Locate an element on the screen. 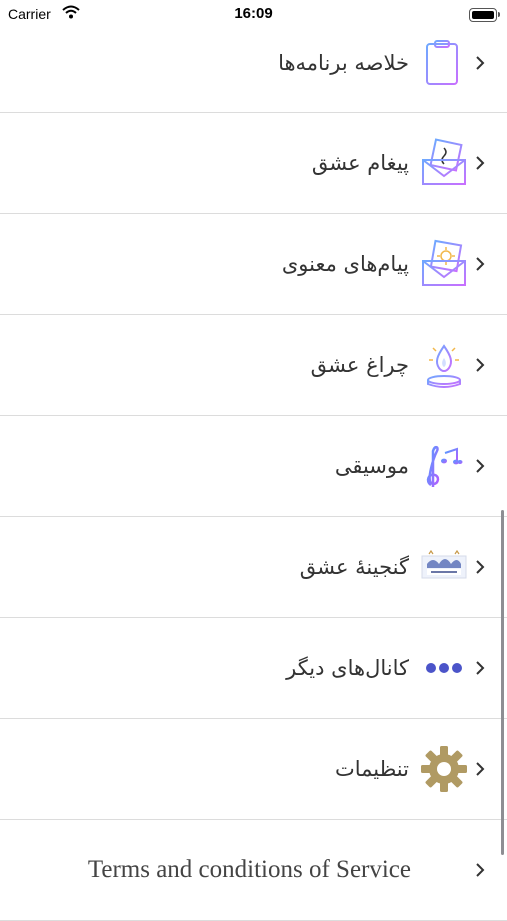 Image resolution: width=507 pixels, height=921 pixels. treasure-banner-icon is located at coordinates (444, 564).